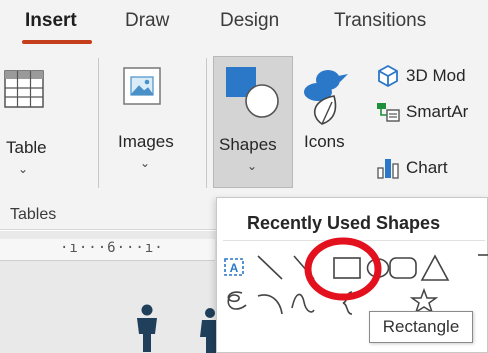  What do you see at coordinates (147, 21) in the screenshot?
I see `tab-draw: Draw` at bounding box center [147, 21].